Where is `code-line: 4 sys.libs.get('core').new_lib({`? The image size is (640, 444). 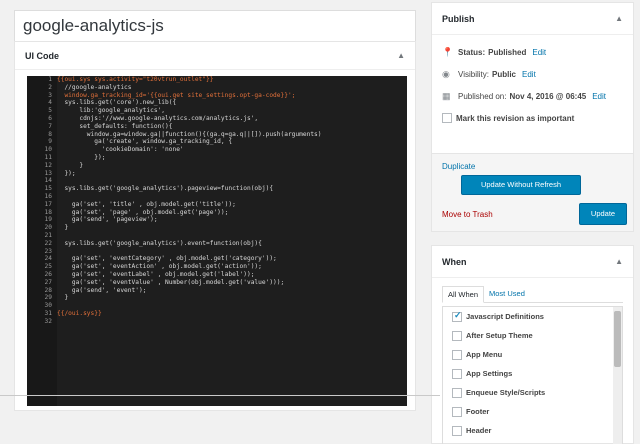
code-line: 4 sys.libs.get('core').new_lib({ is located at coordinates (217, 103).